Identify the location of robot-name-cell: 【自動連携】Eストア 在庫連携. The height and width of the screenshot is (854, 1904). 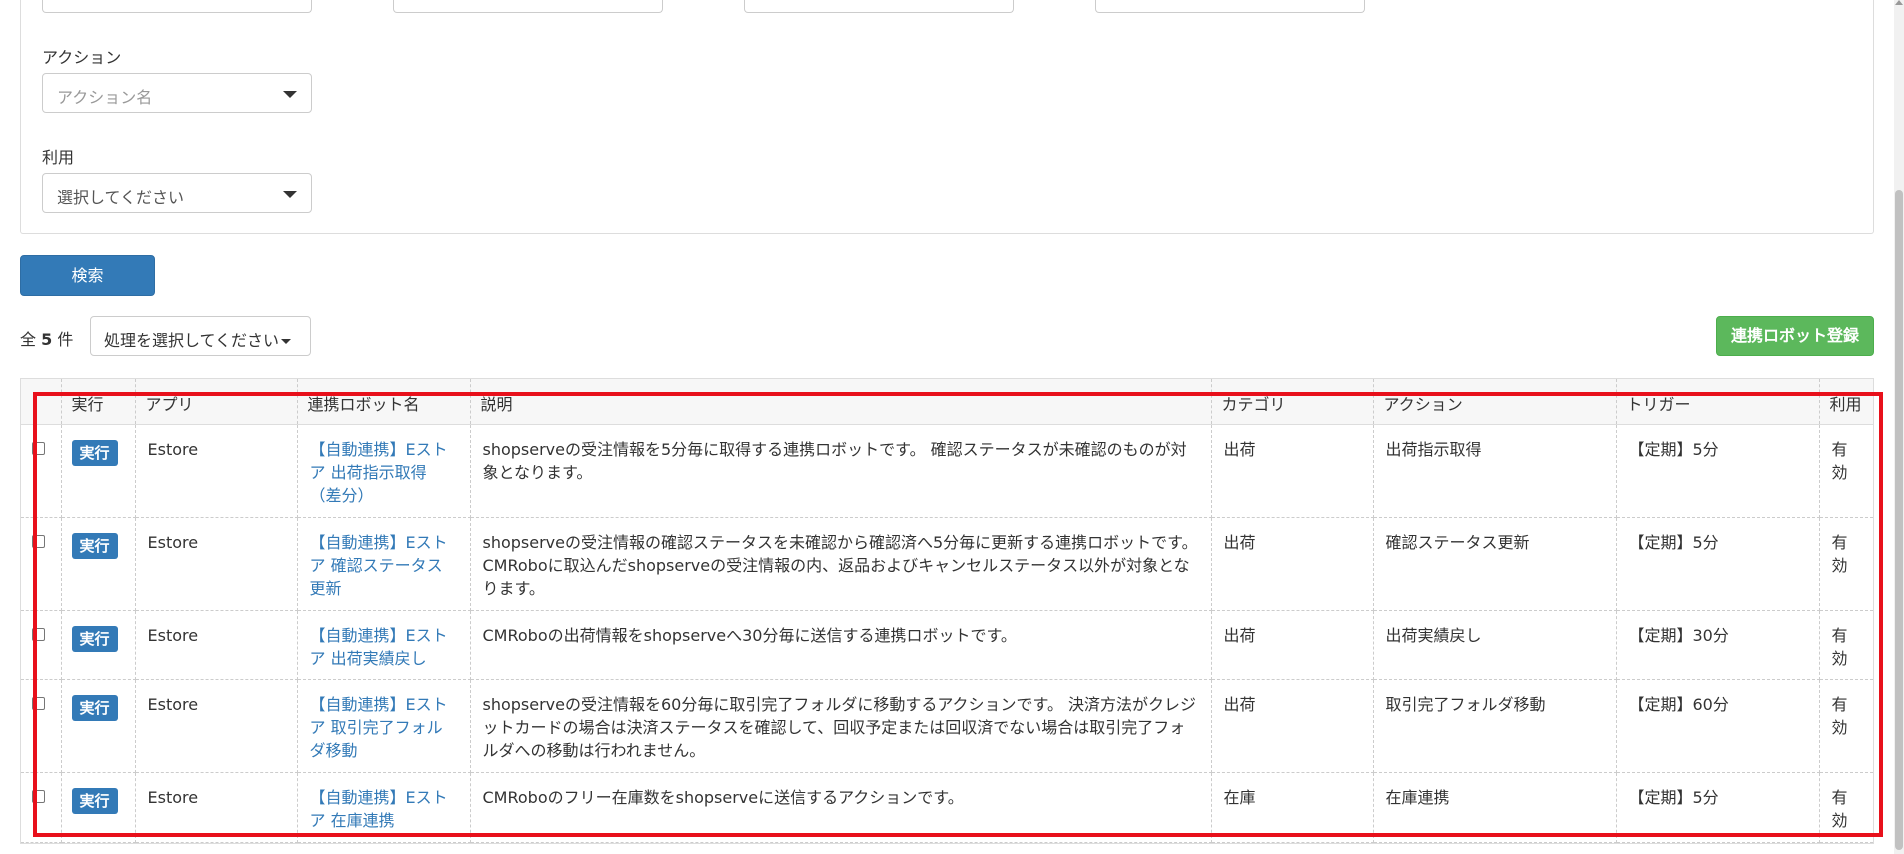
(384, 807).